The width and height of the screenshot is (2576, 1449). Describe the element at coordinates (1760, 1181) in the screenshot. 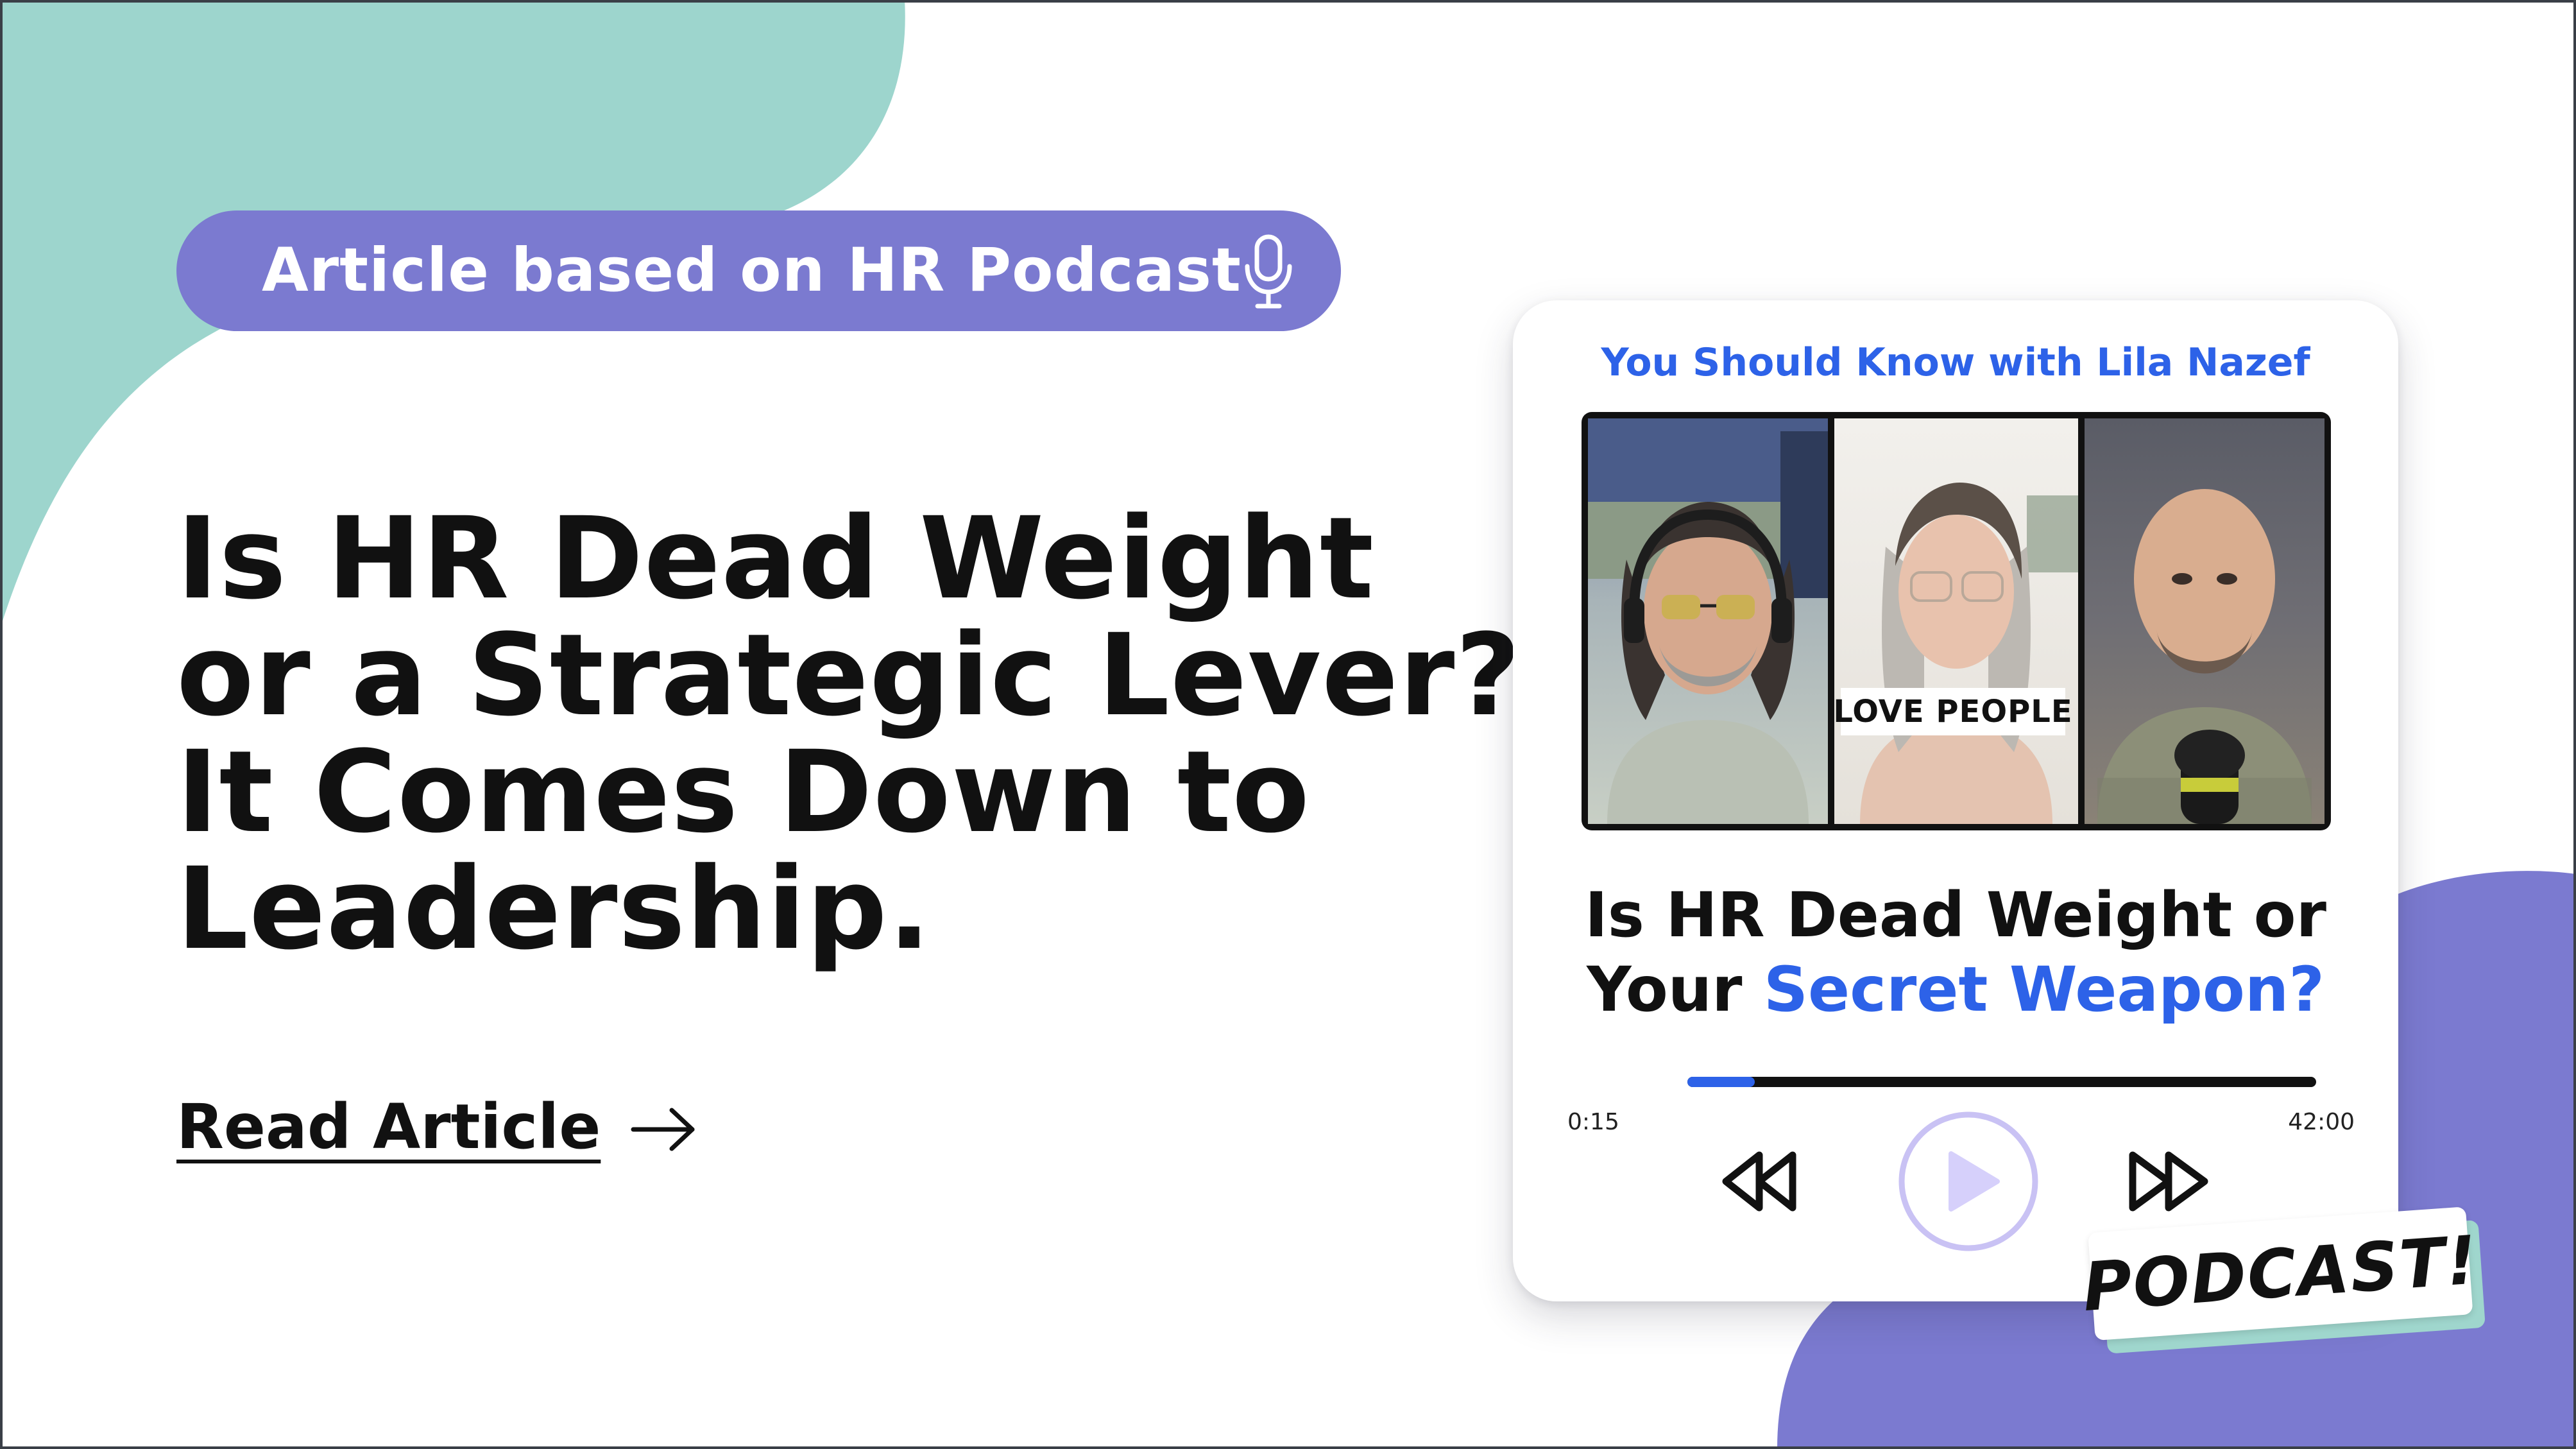

I see `rewind-icon` at that location.